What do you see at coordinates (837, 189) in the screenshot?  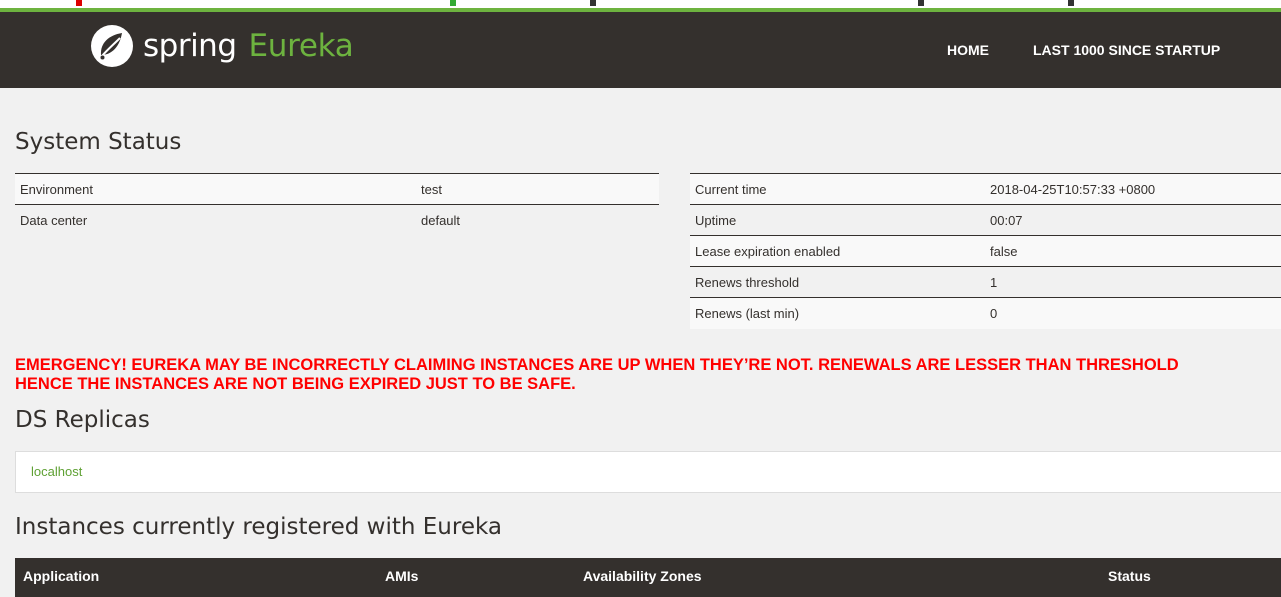 I see `row-key: Current time` at bounding box center [837, 189].